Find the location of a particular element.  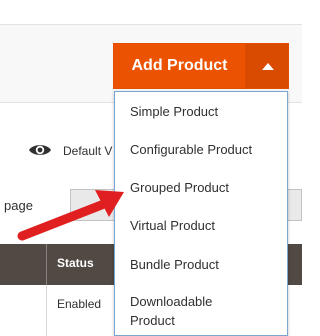

per-page-label: page is located at coordinates (18, 205).